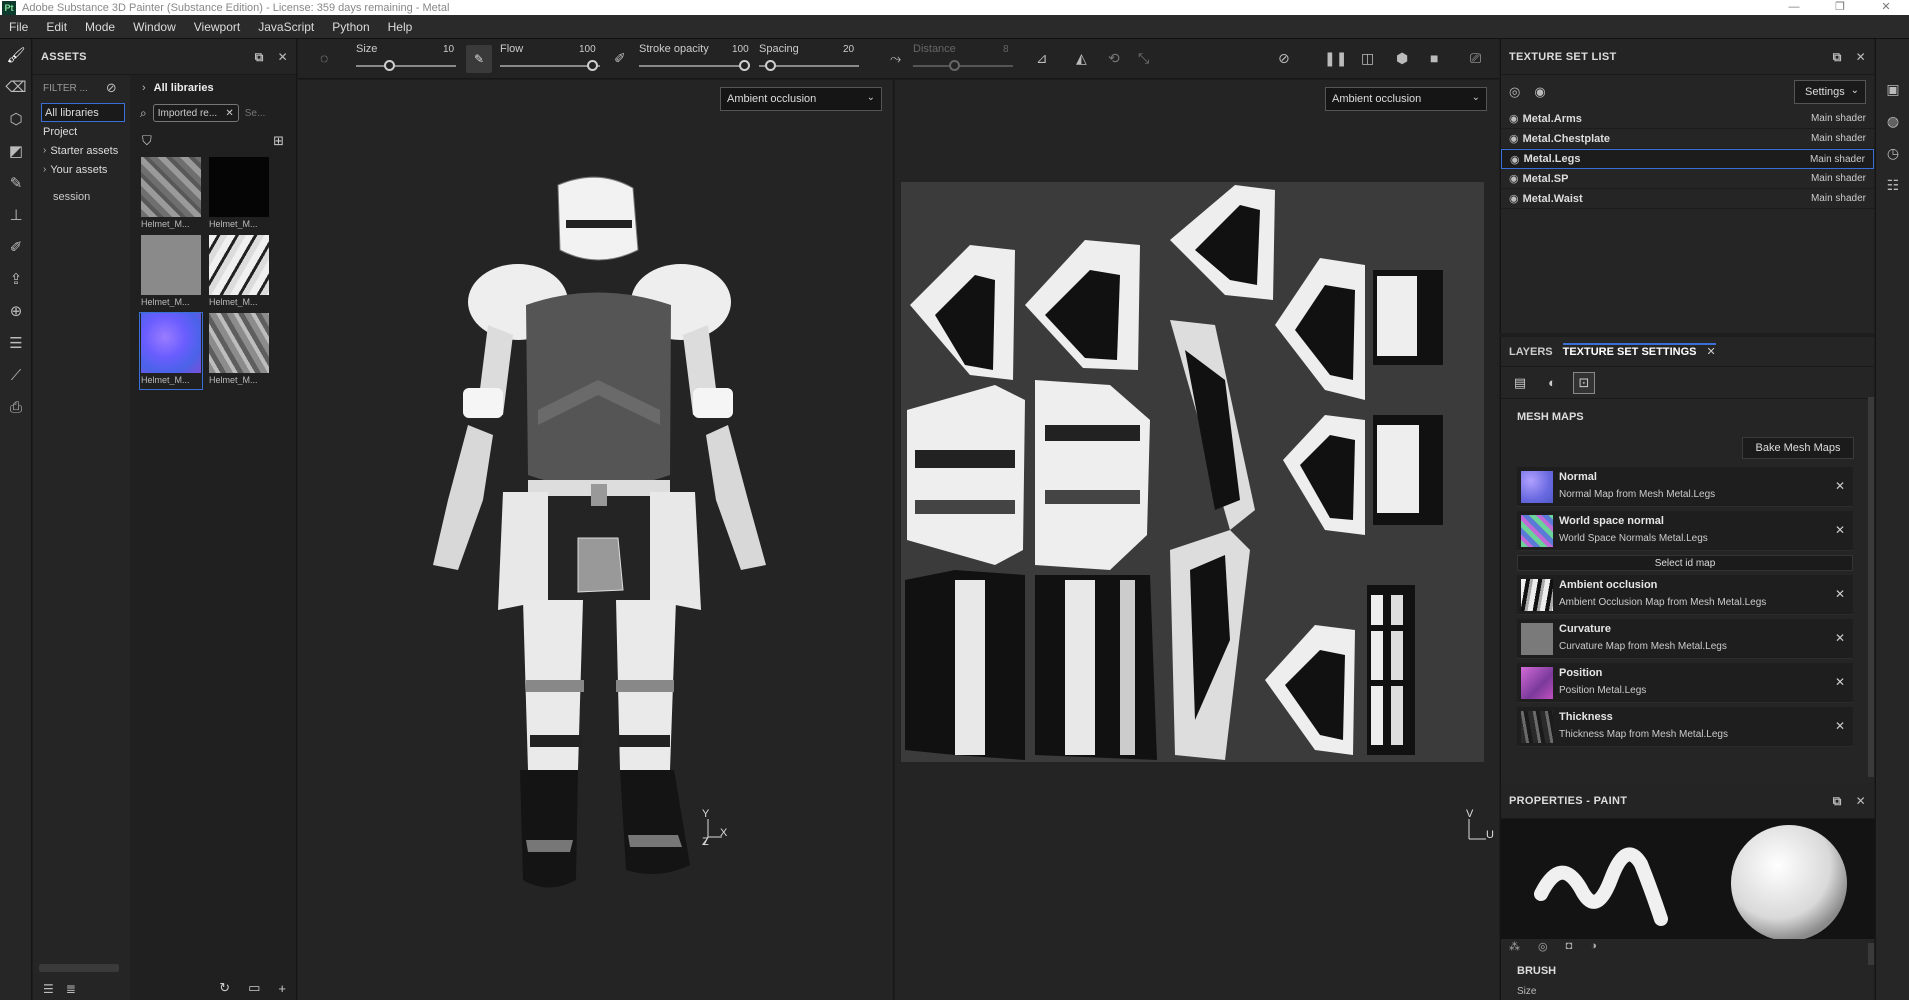  What do you see at coordinates (1081, 58) in the screenshot?
I see `symmetry-icon: ◭` at bounding box center [1081, 58].